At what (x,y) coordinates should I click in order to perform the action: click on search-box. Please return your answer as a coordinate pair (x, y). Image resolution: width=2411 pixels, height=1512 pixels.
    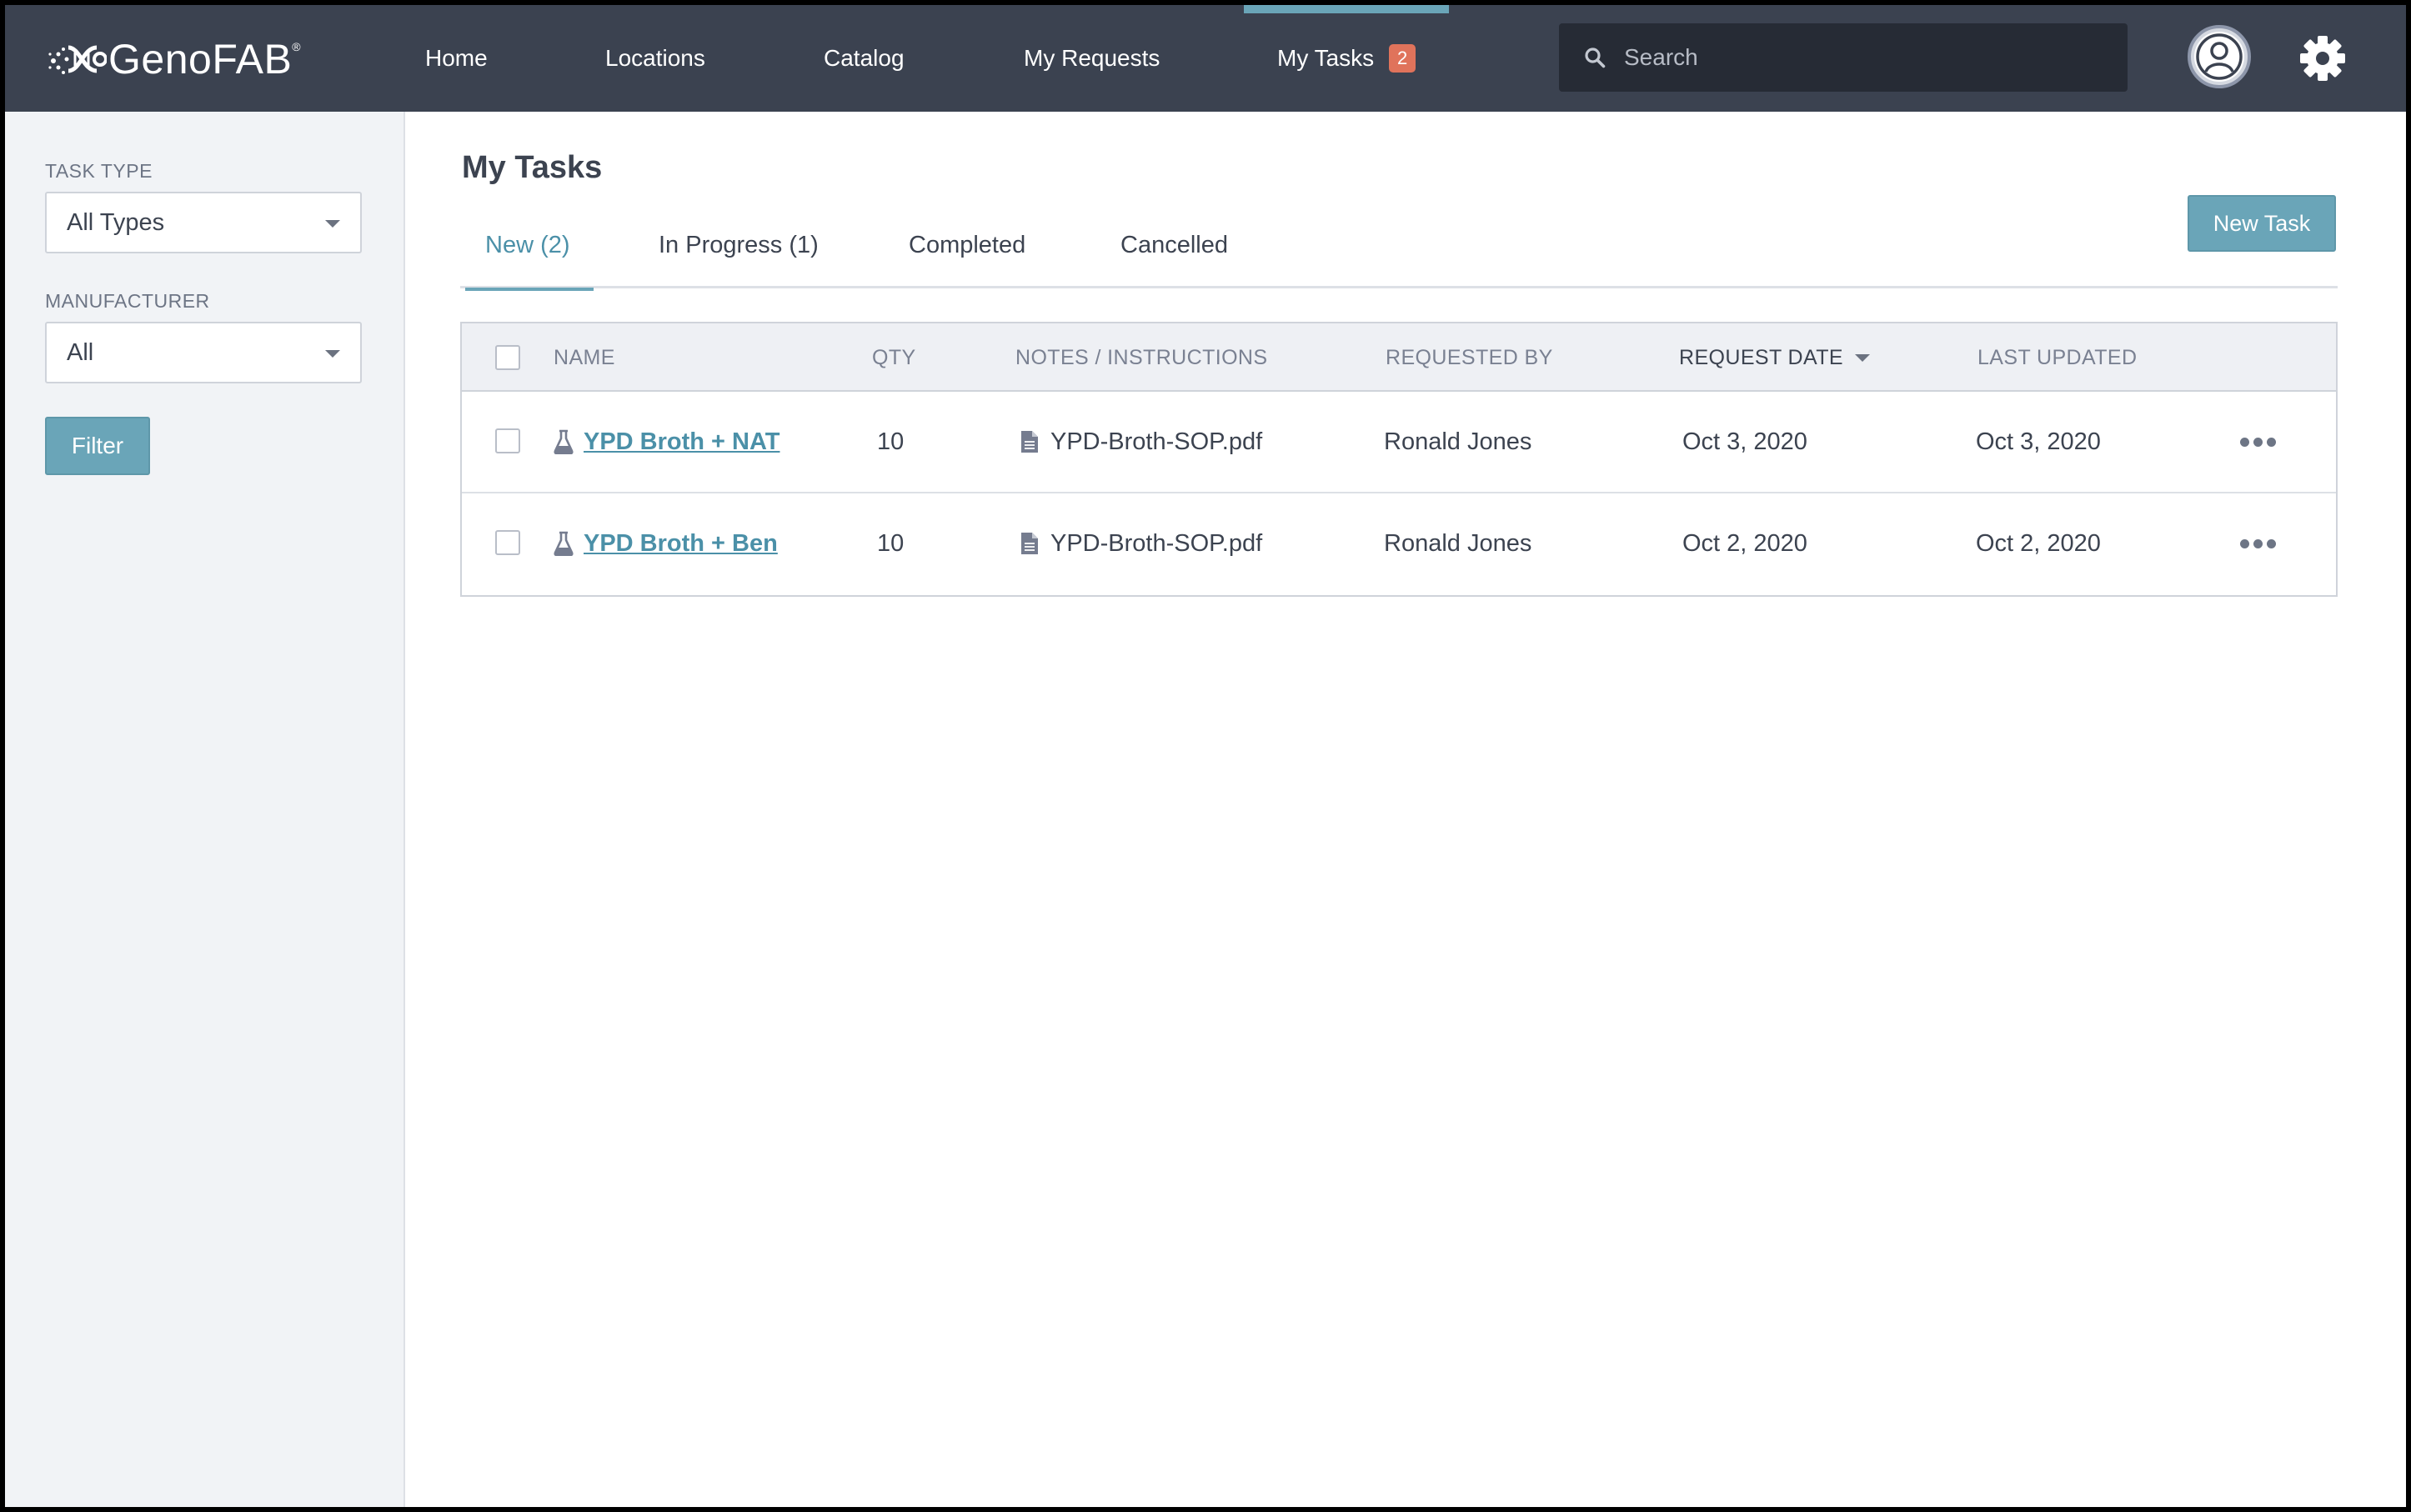
    Looking at the image, I should click on (1844, 58).